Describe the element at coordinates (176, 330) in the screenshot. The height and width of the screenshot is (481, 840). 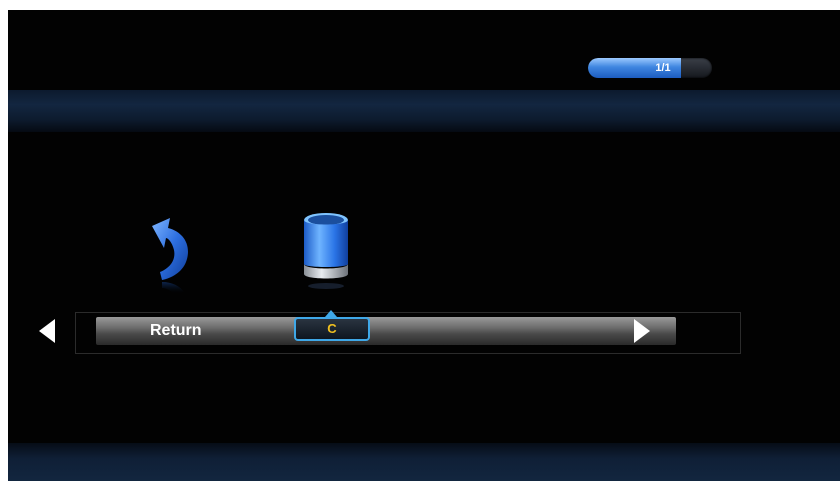
I see `menu-item-label: Return` at that location.